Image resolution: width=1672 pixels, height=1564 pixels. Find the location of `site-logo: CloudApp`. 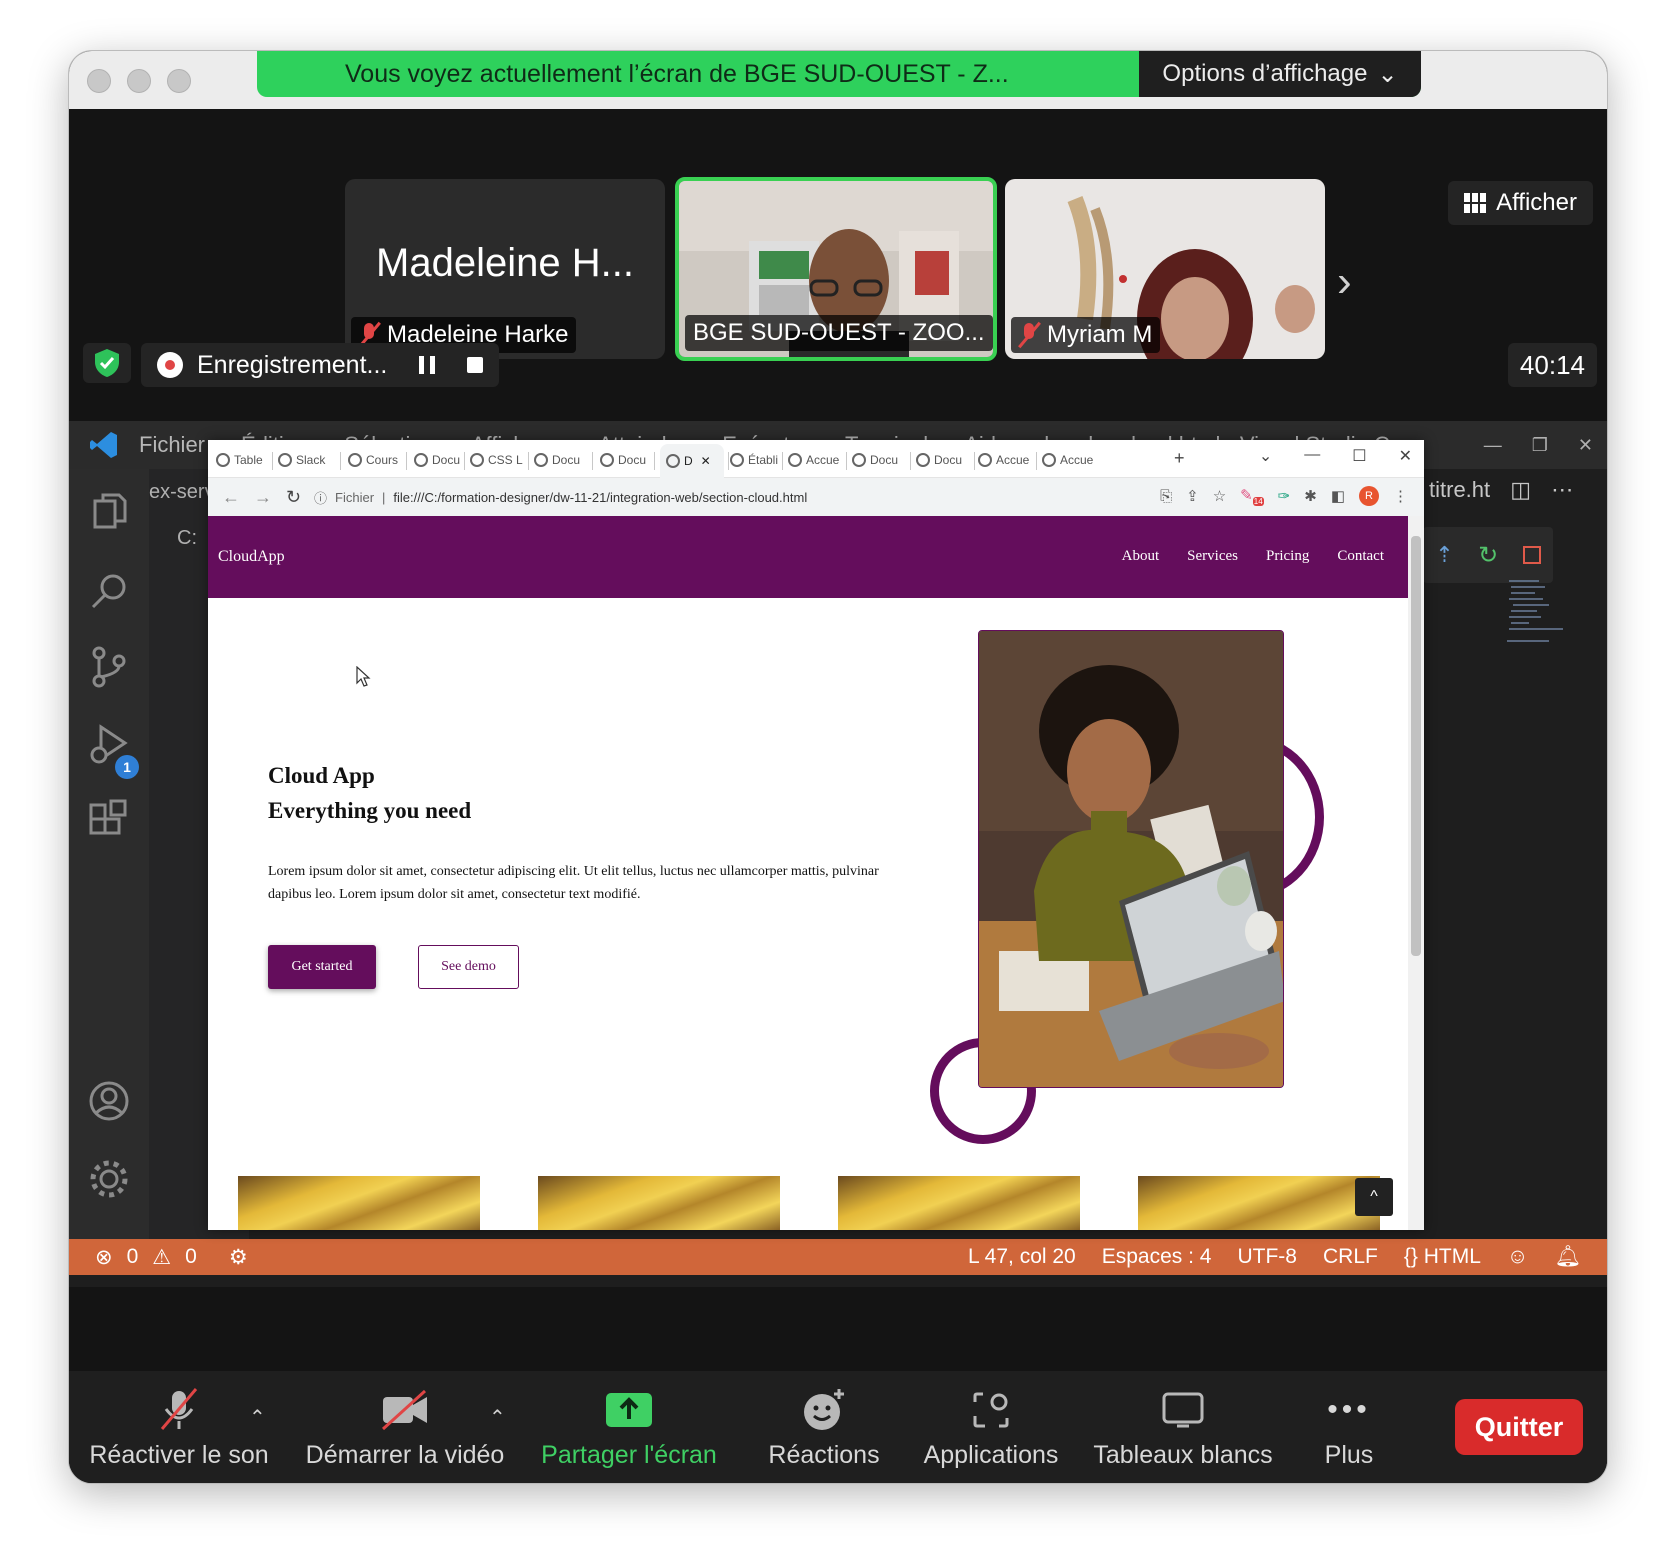

site-logo: CloudApp is located at coordinates (251, 557).